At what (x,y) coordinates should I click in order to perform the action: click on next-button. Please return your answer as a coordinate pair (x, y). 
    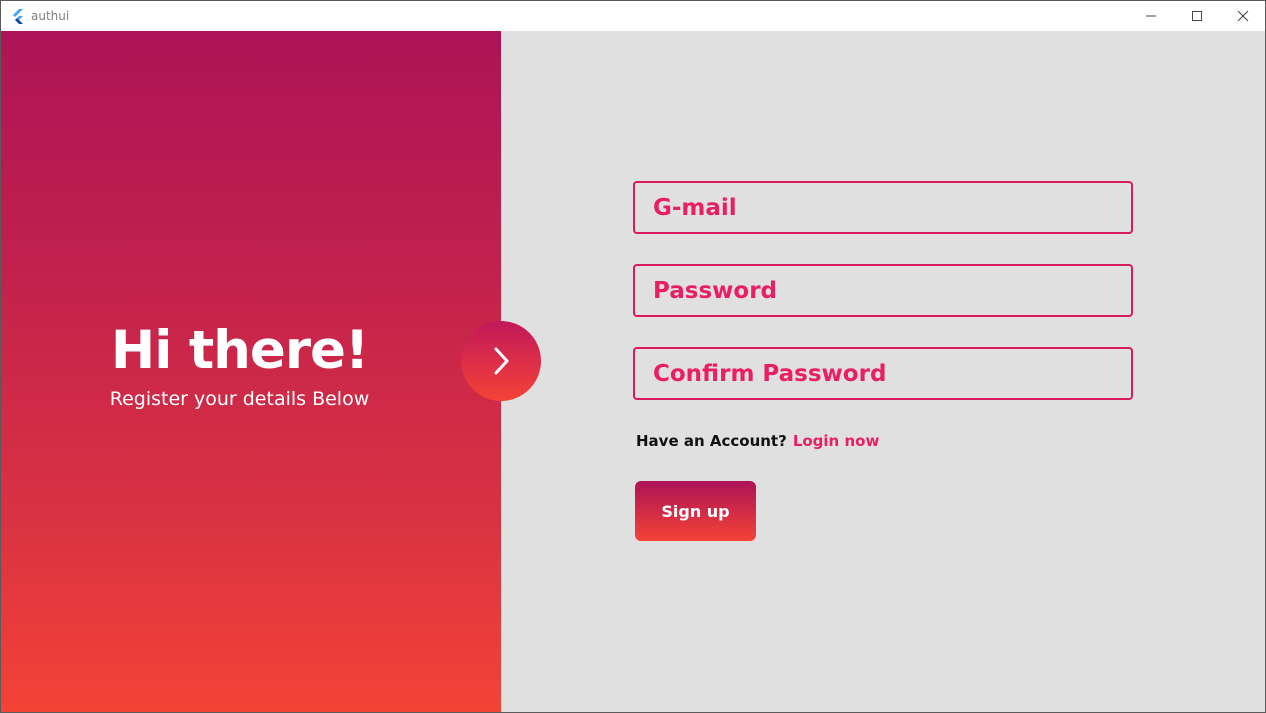
    Looking at the image, I should click on (501, 361).